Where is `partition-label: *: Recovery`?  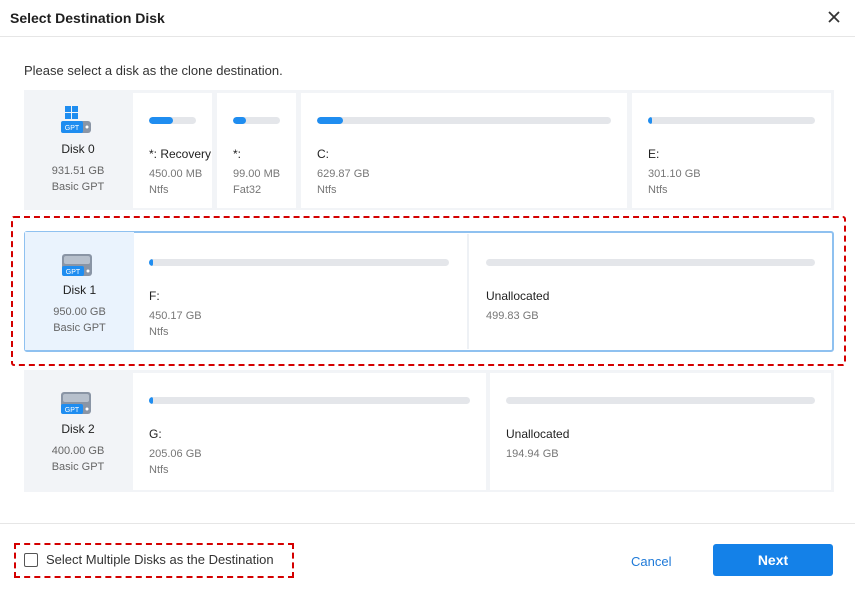
partition-label: *: Recovery is located at coordinates (180, 154).